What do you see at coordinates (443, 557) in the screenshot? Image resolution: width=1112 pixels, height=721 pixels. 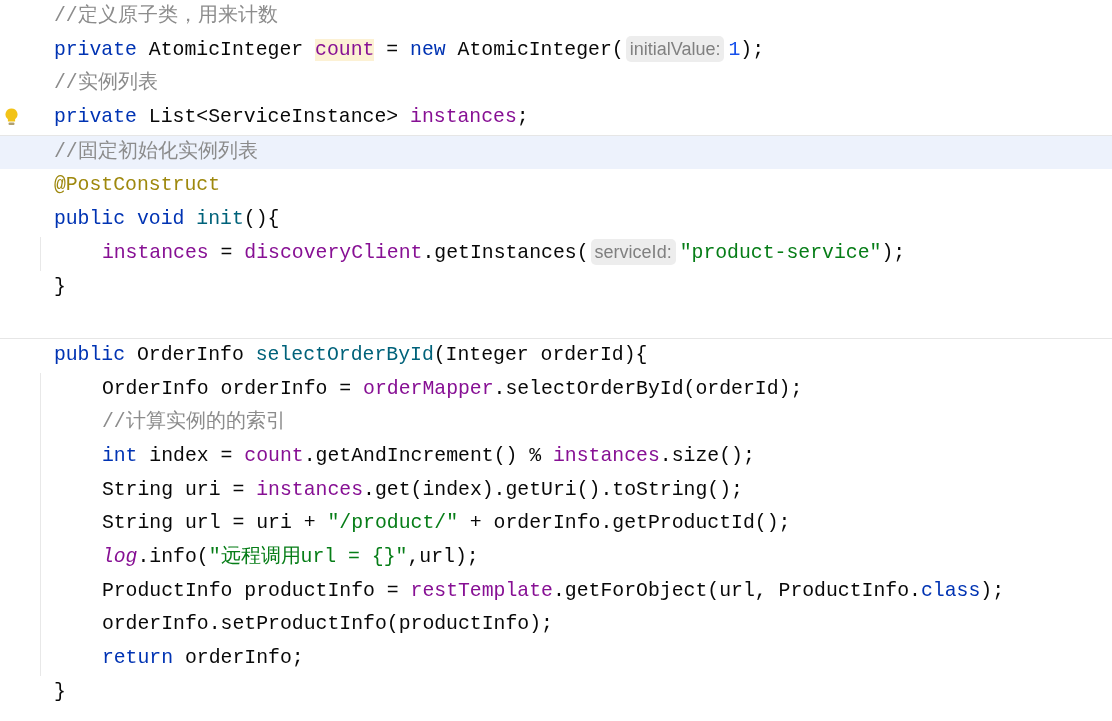 I see `code-text: ,url);` at bounding box center [443, 557].